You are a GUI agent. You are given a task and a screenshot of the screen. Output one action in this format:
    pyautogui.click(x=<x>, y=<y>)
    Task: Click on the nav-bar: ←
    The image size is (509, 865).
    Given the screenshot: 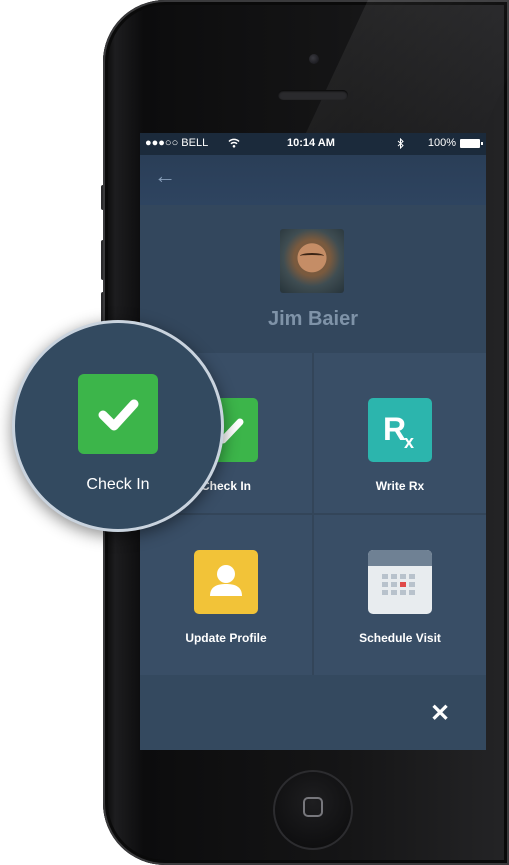 What is the action you would take?
    pyautogui.click(x=313, y=180)
    